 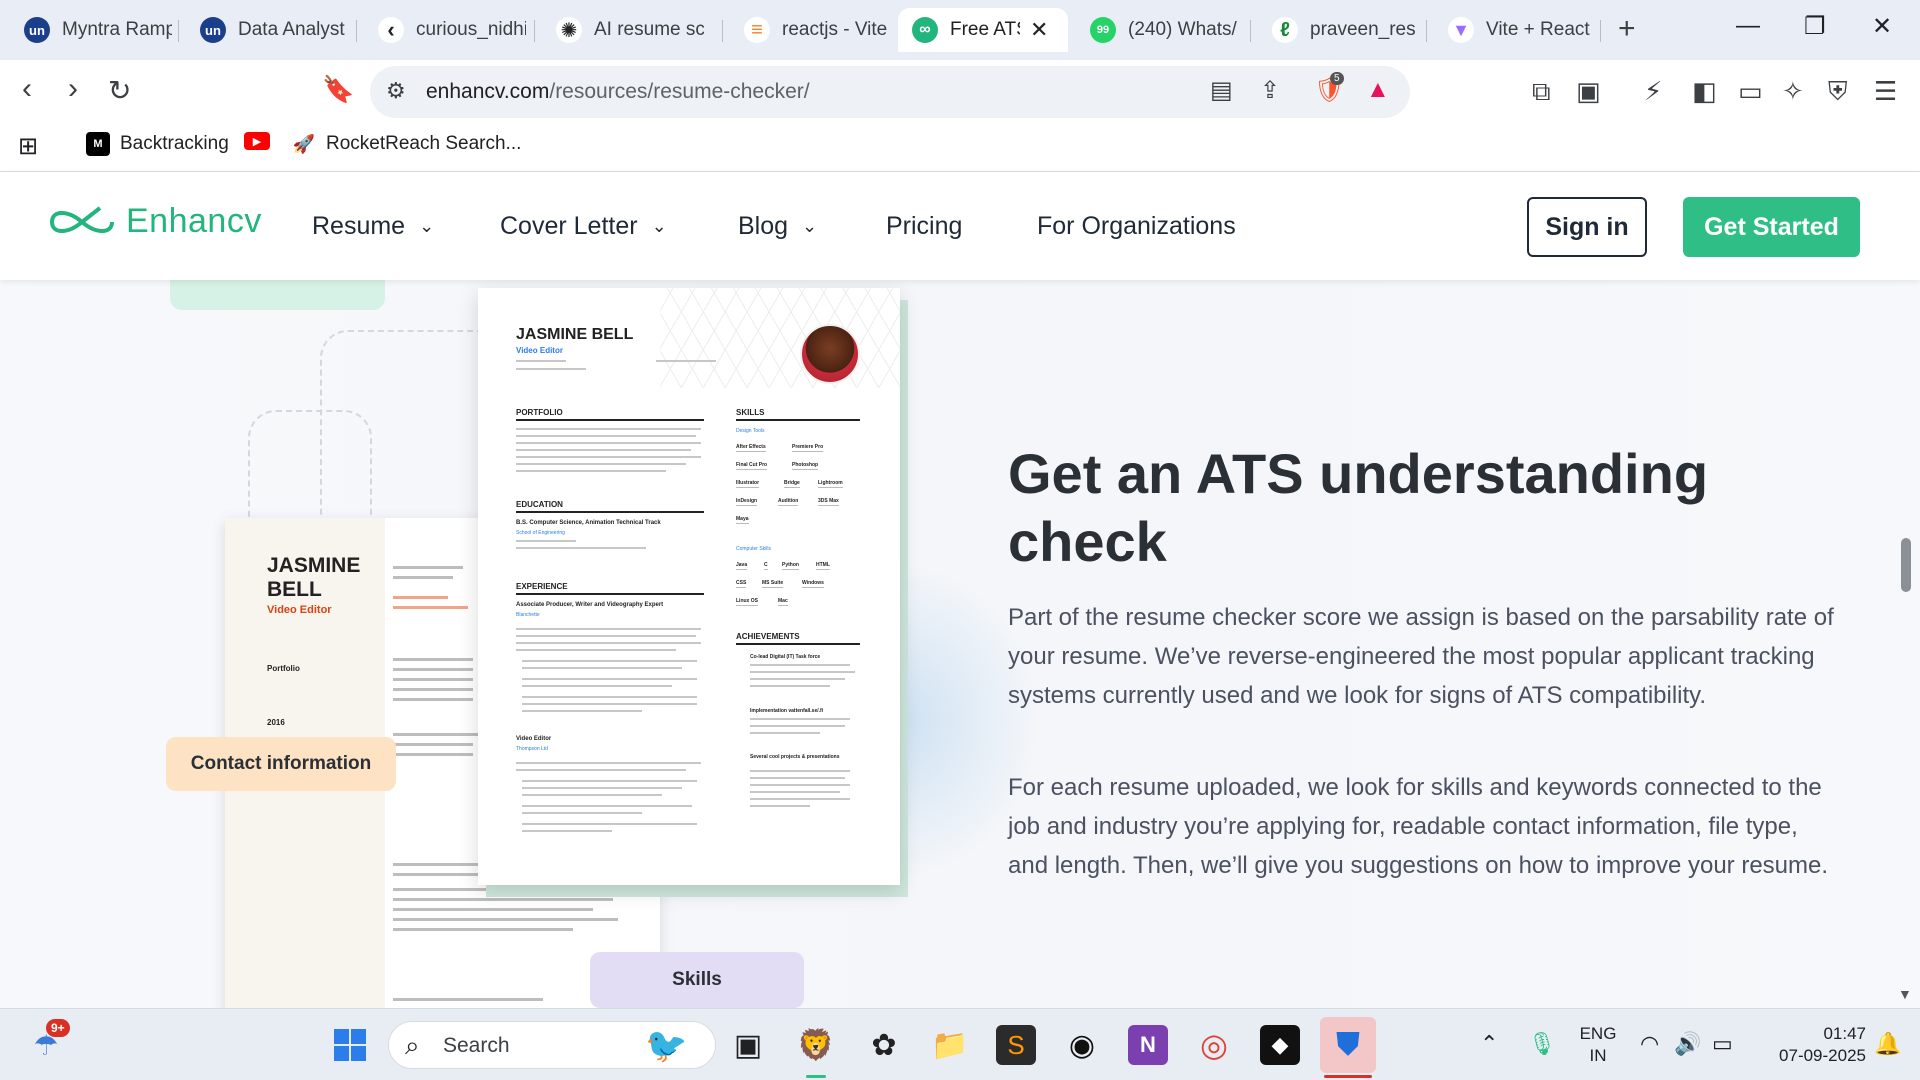 What do you see at coordinates (534, 31) in the screenshot?
I see `tab-separator` at bounding box center [534, 31].